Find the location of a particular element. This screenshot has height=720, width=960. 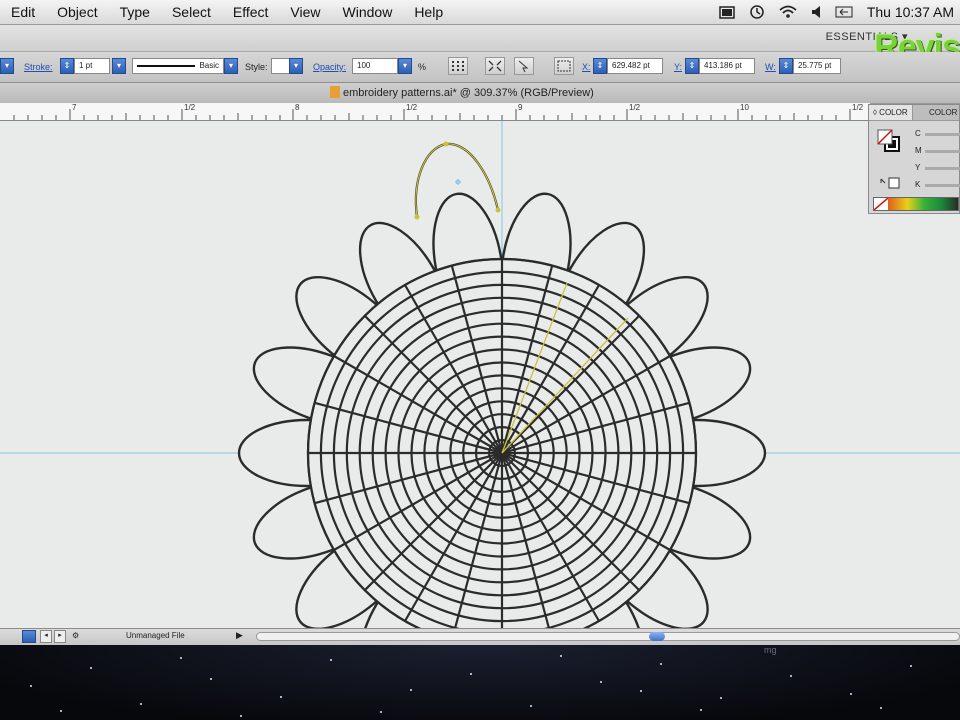

x-label: X: is located at coordinates (586, 67).